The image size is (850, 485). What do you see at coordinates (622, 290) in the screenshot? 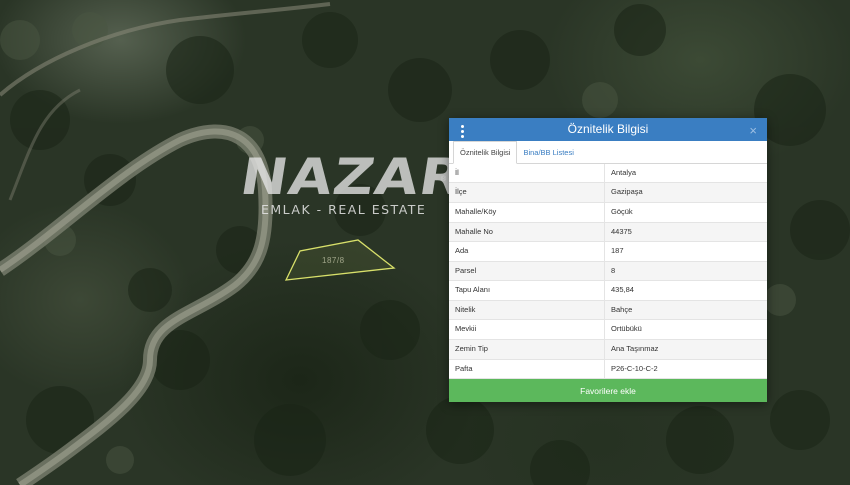
I see `row-value: 435,84` at bounding box center [622, 290].